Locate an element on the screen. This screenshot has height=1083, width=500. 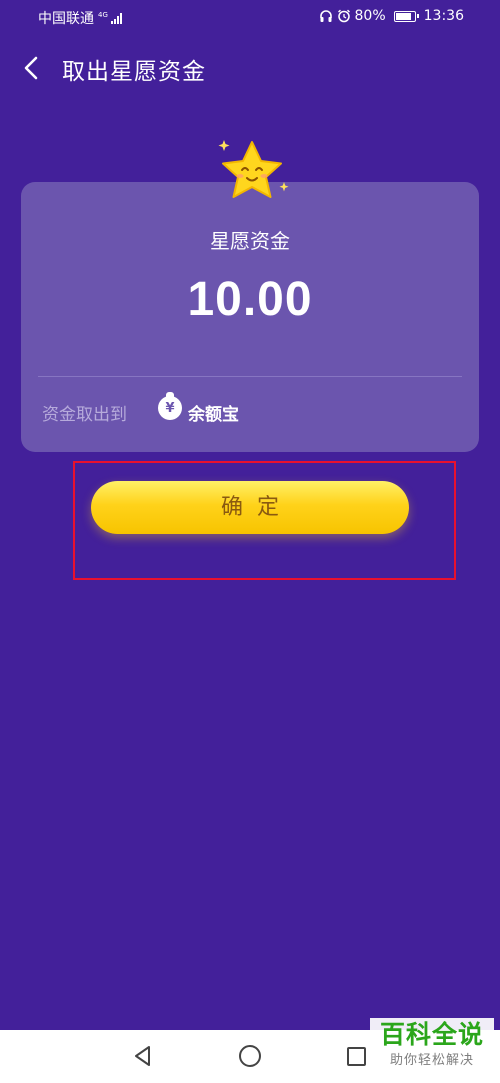
back-button is located at coordinates (32, 68).